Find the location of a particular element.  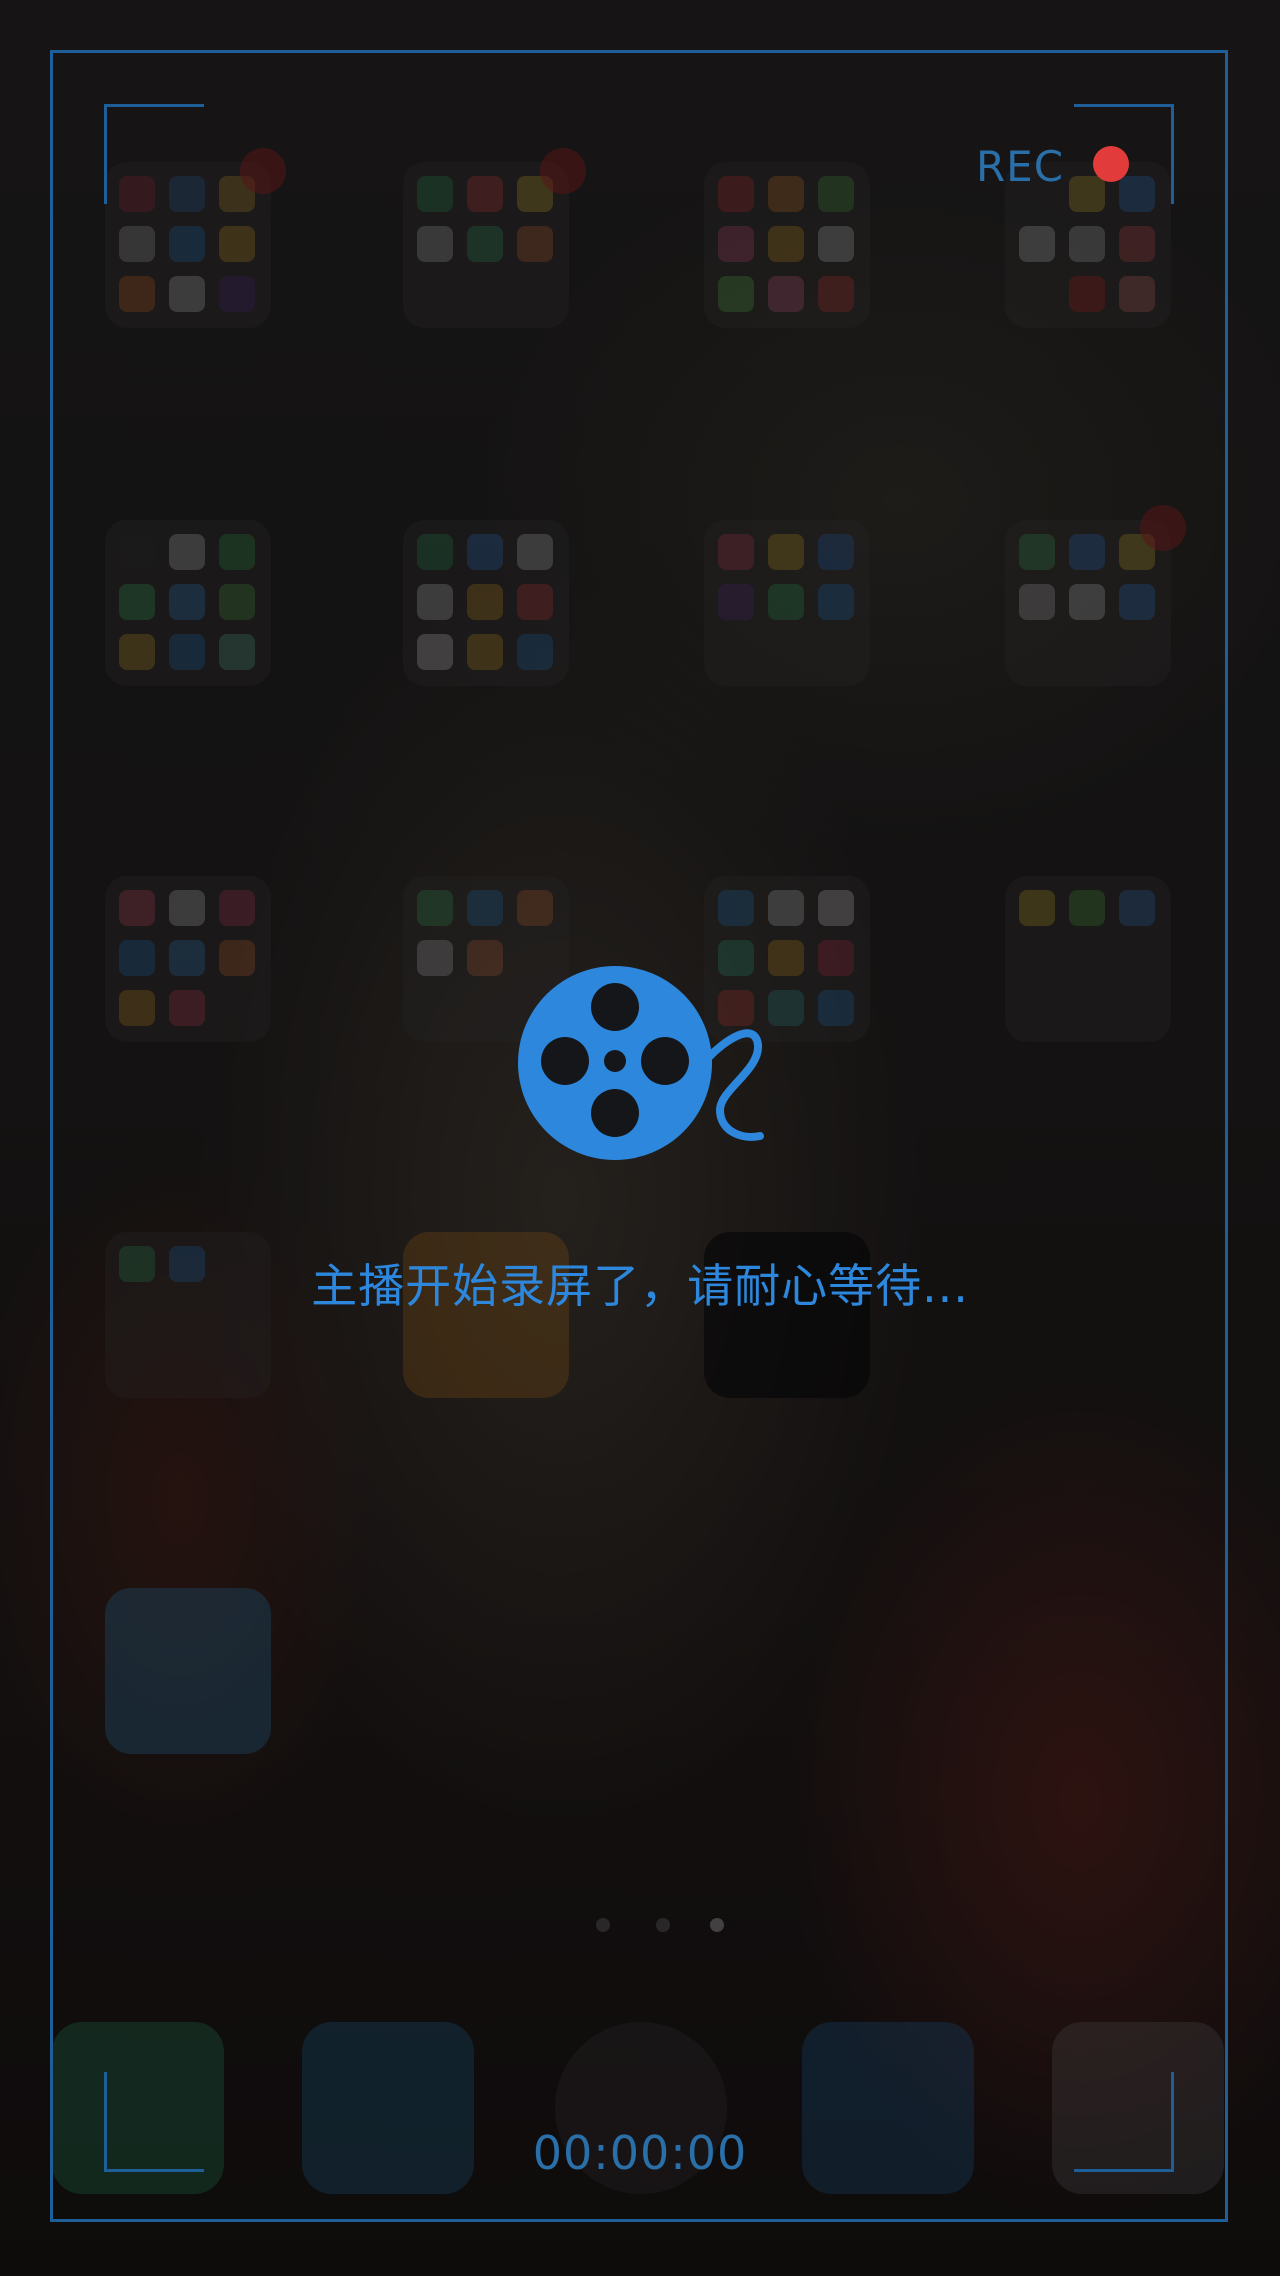

recording-timer: 00:00:00 is located at coordinates (640, 2153).